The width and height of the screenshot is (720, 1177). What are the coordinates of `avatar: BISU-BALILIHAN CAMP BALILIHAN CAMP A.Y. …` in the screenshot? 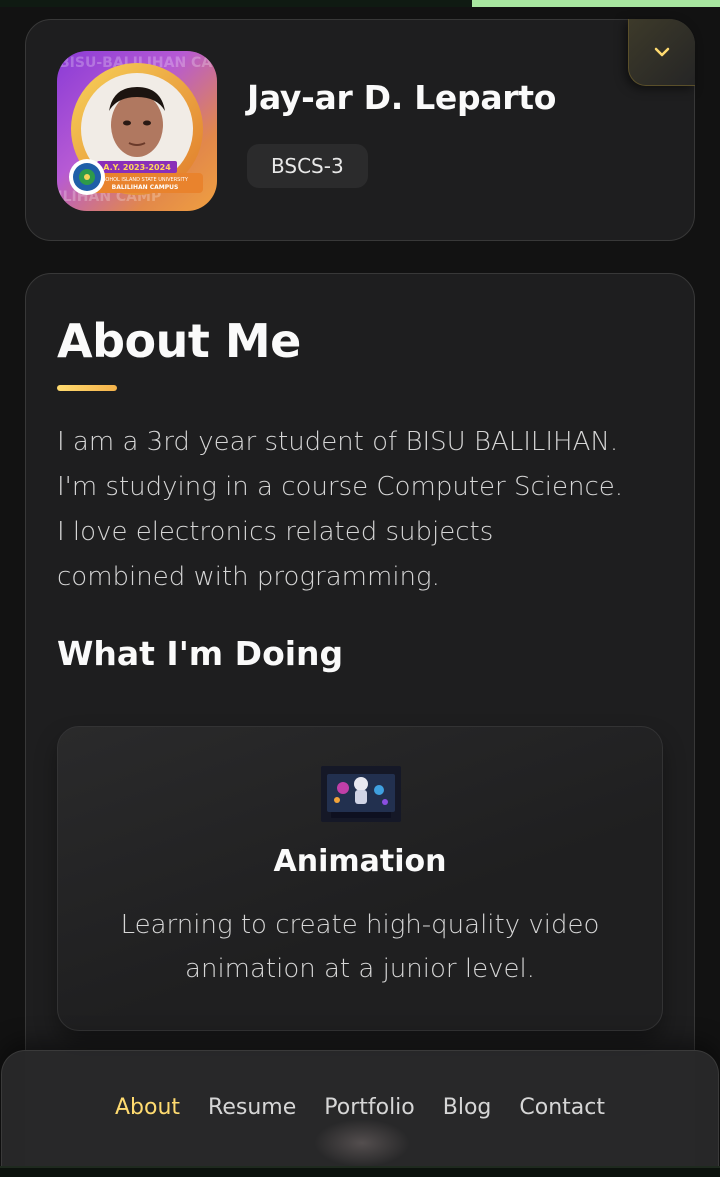 It's located at (137, 131).